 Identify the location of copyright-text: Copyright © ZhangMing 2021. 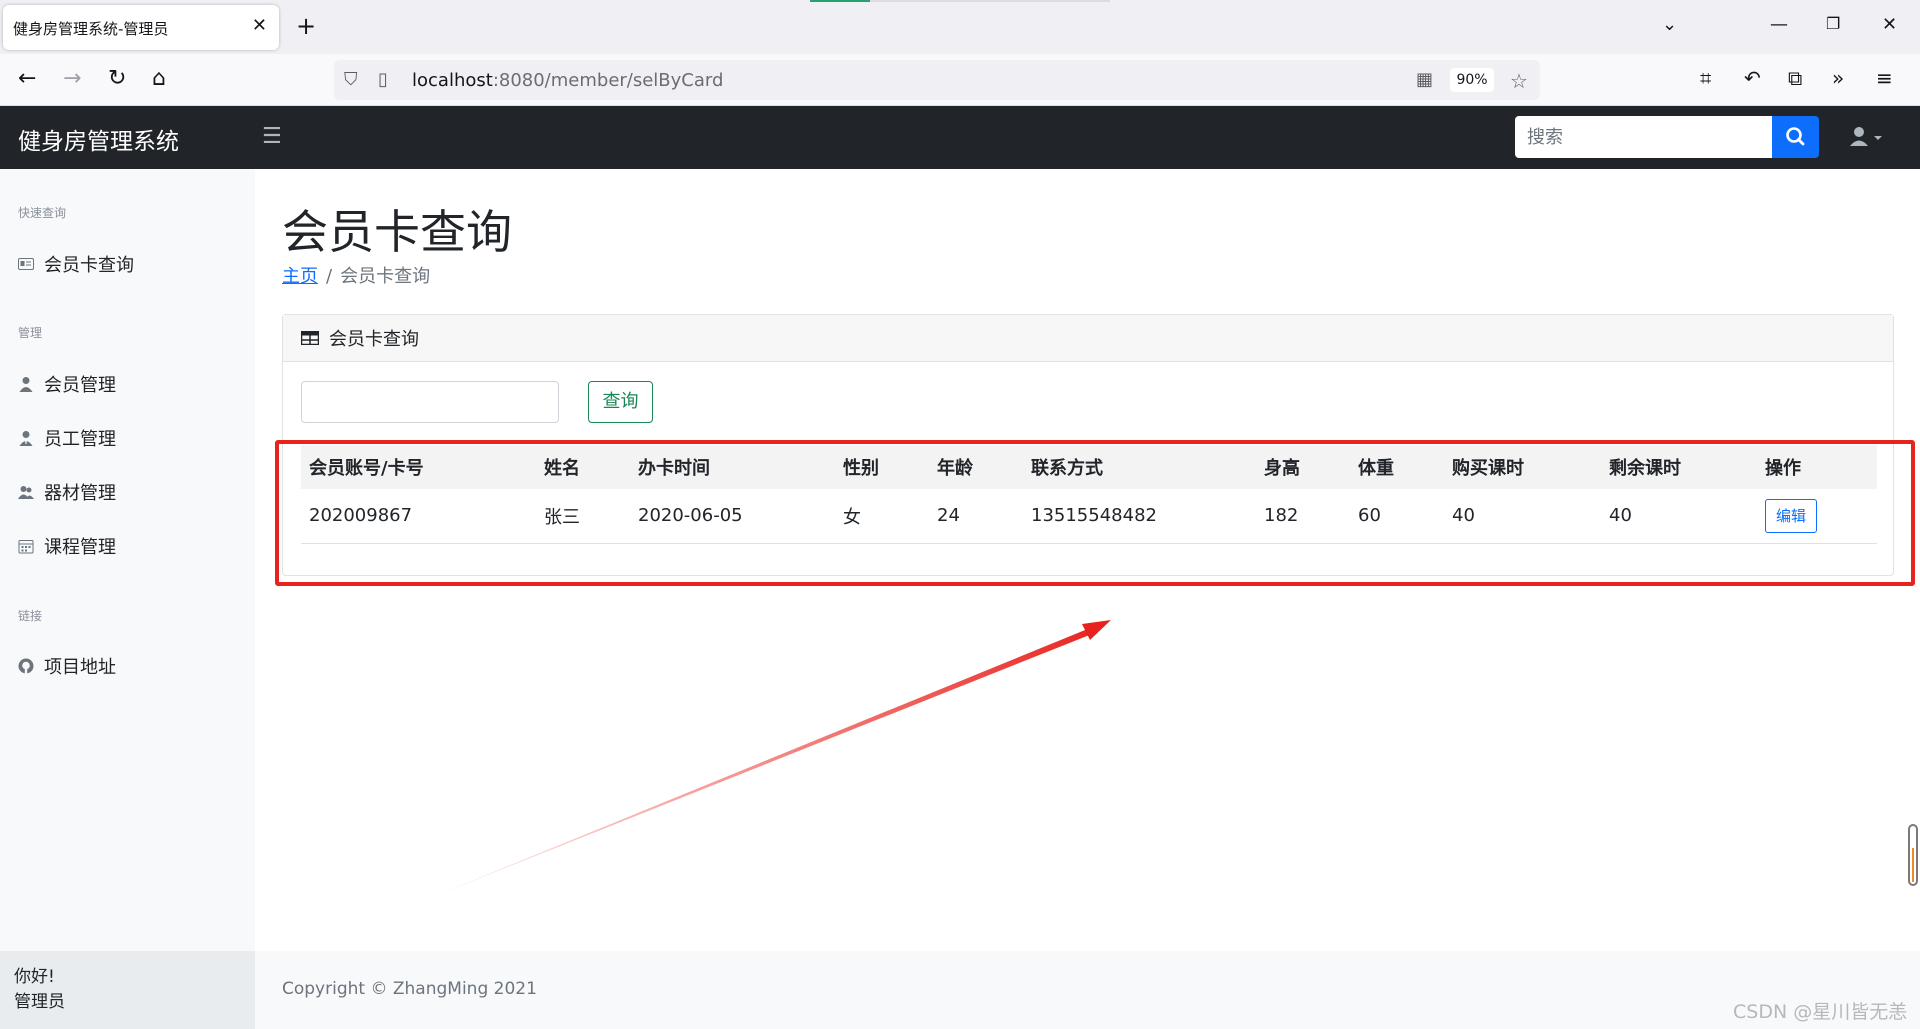
(409, 989).